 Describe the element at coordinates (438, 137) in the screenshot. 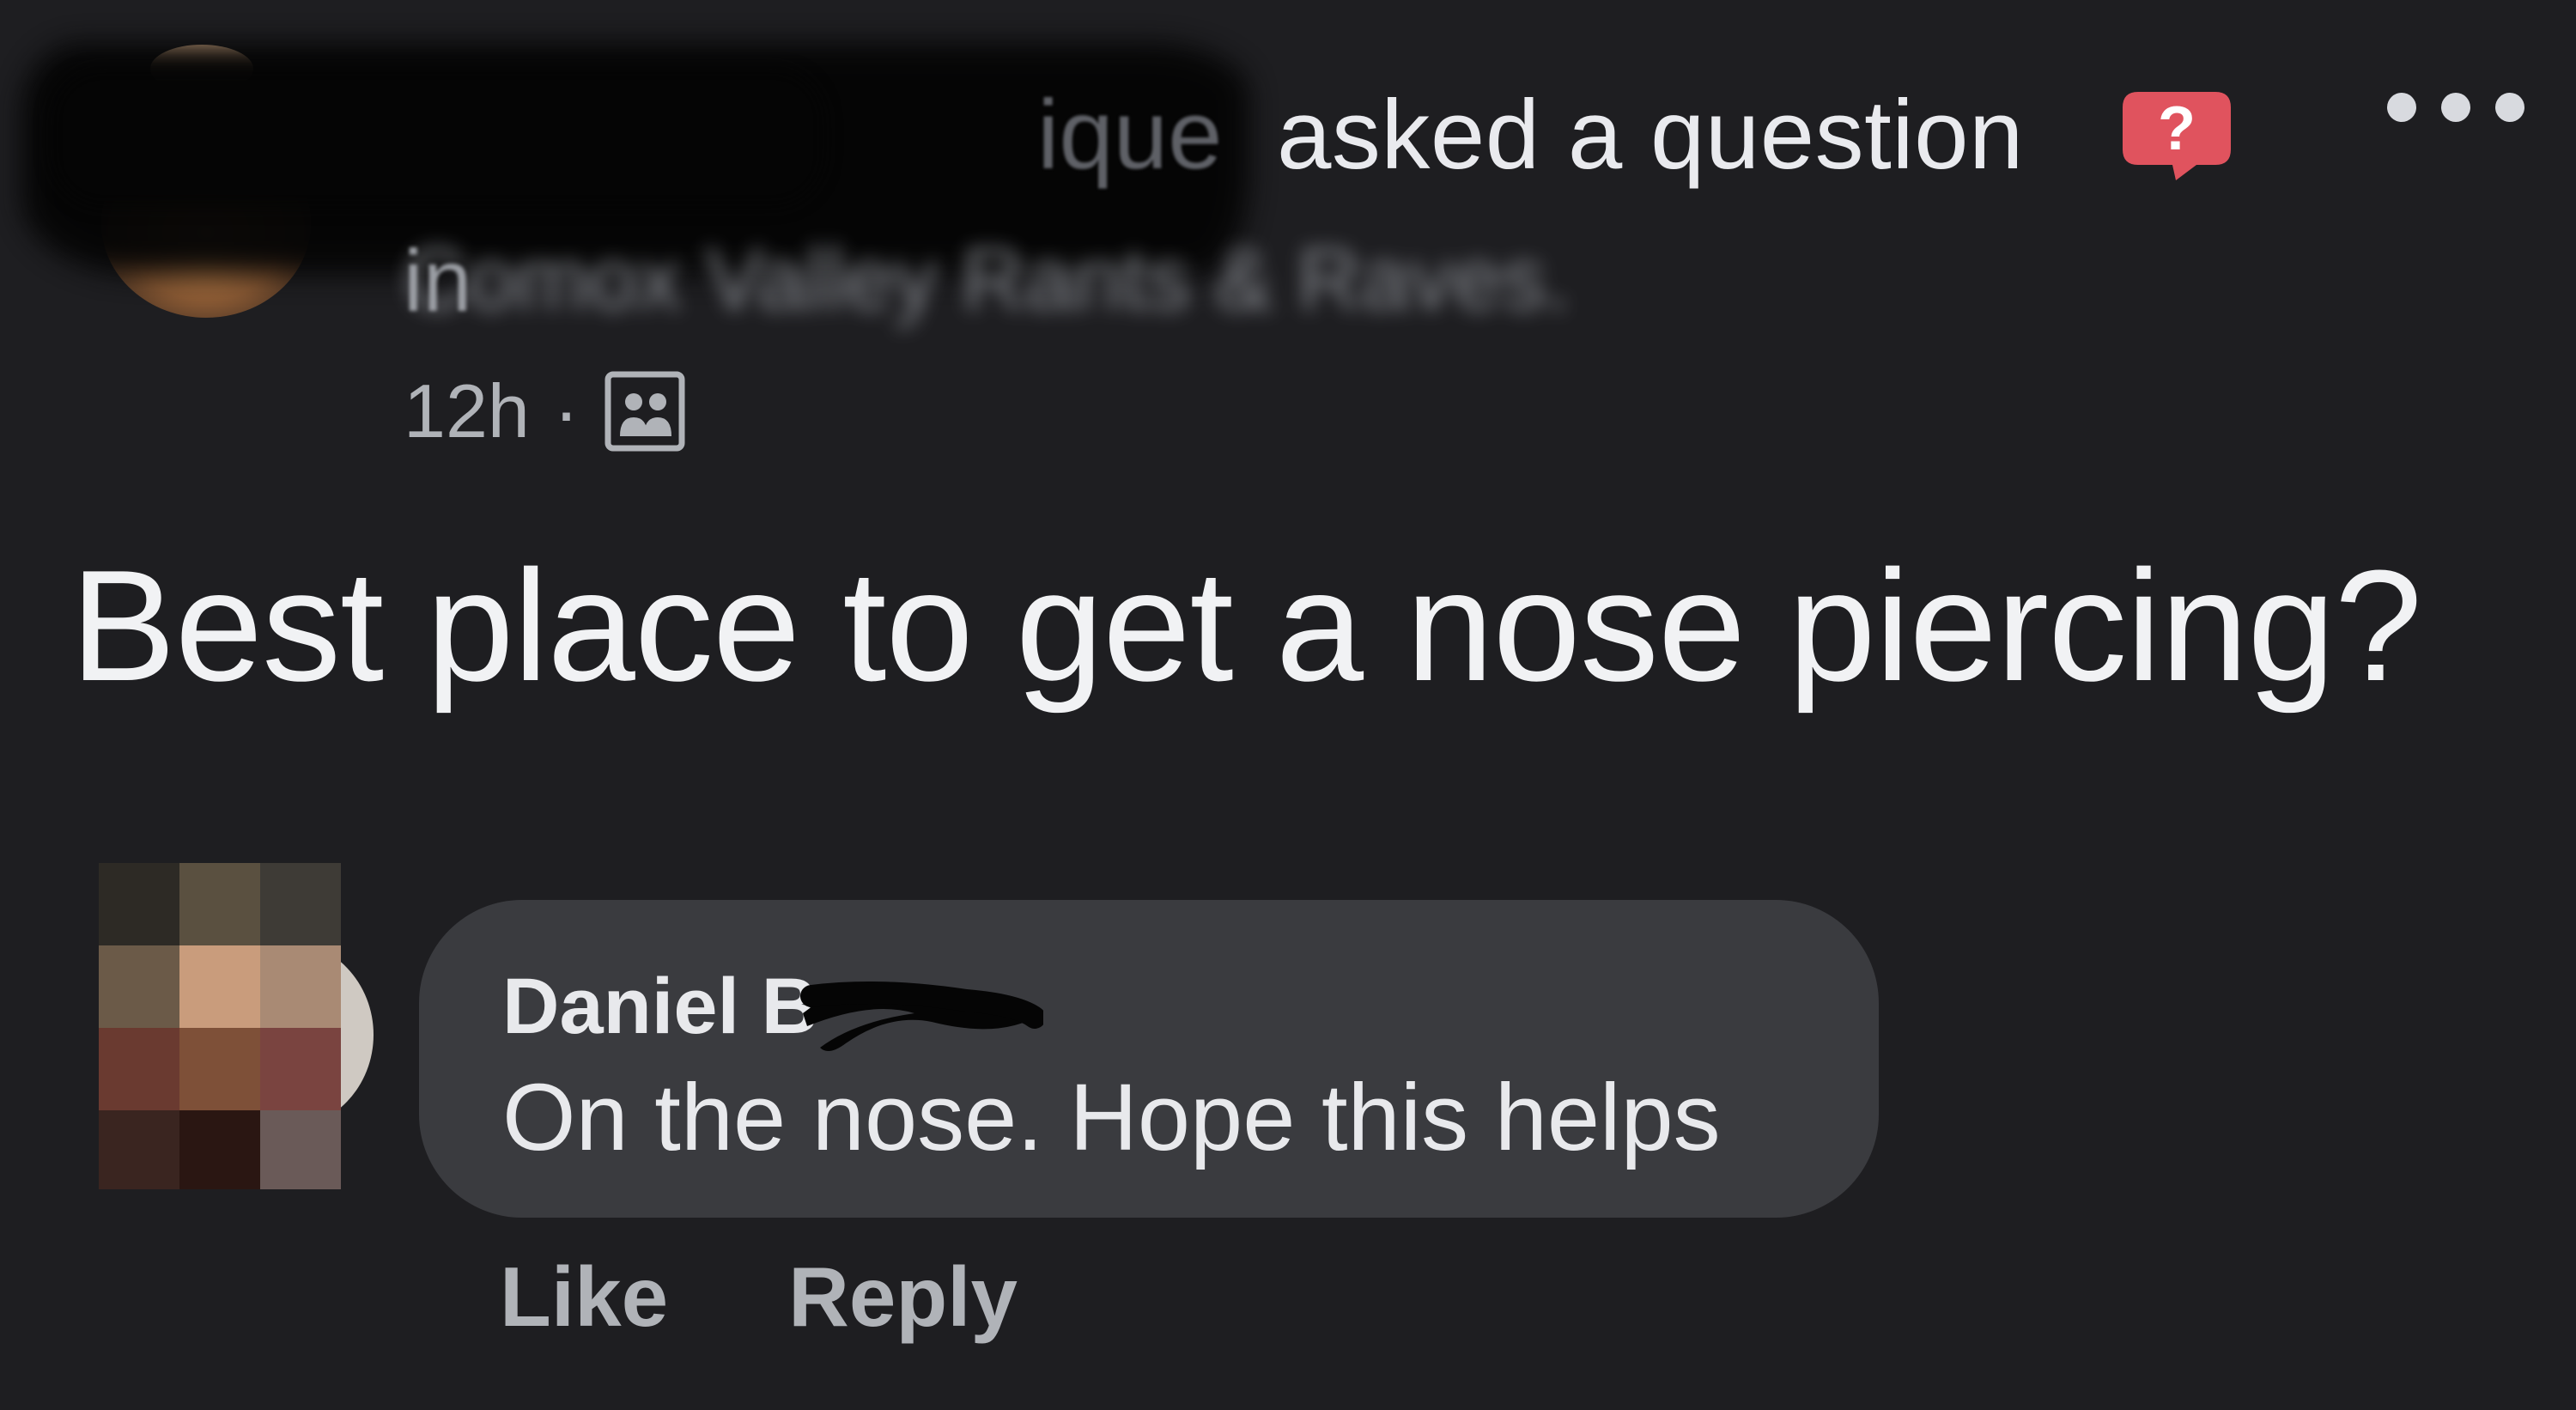

I see `name-redaction` at that location.